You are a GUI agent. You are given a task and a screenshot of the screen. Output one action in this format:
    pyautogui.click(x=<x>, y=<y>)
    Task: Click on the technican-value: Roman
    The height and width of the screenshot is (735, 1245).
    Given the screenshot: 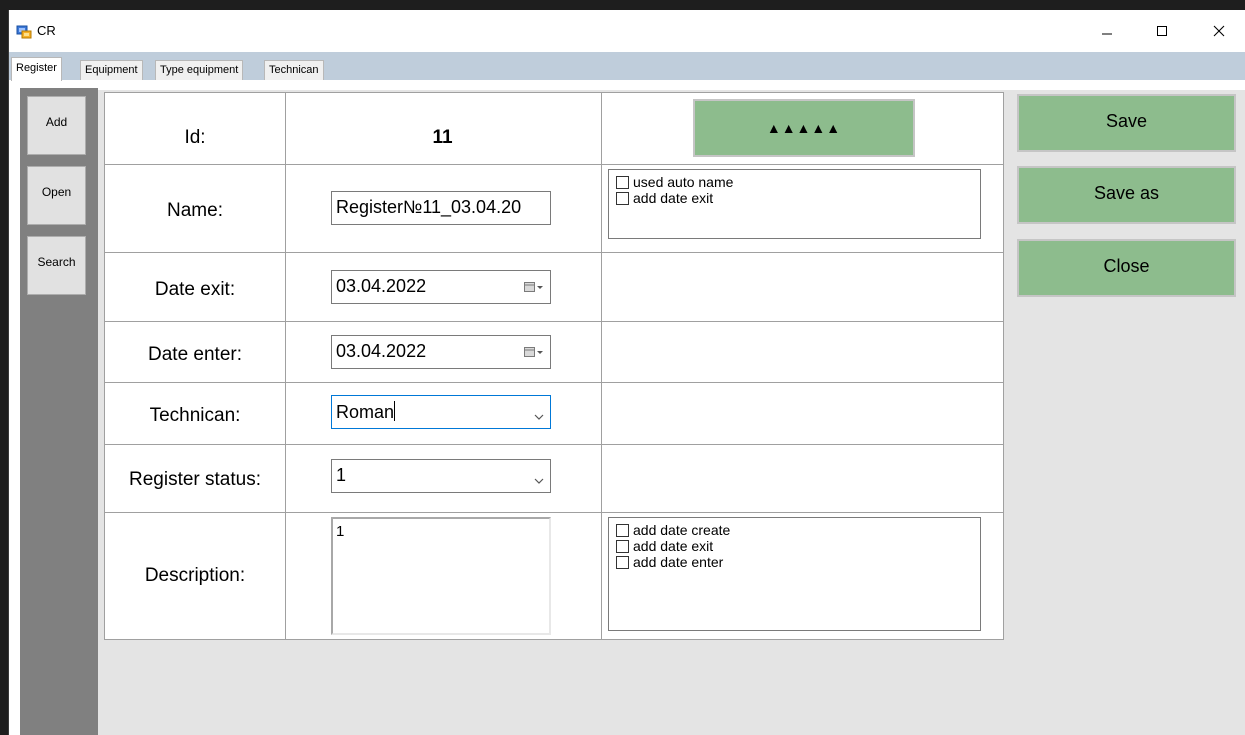 What is the action you would take?
    pyautogui.click(x=365, y=412)
    